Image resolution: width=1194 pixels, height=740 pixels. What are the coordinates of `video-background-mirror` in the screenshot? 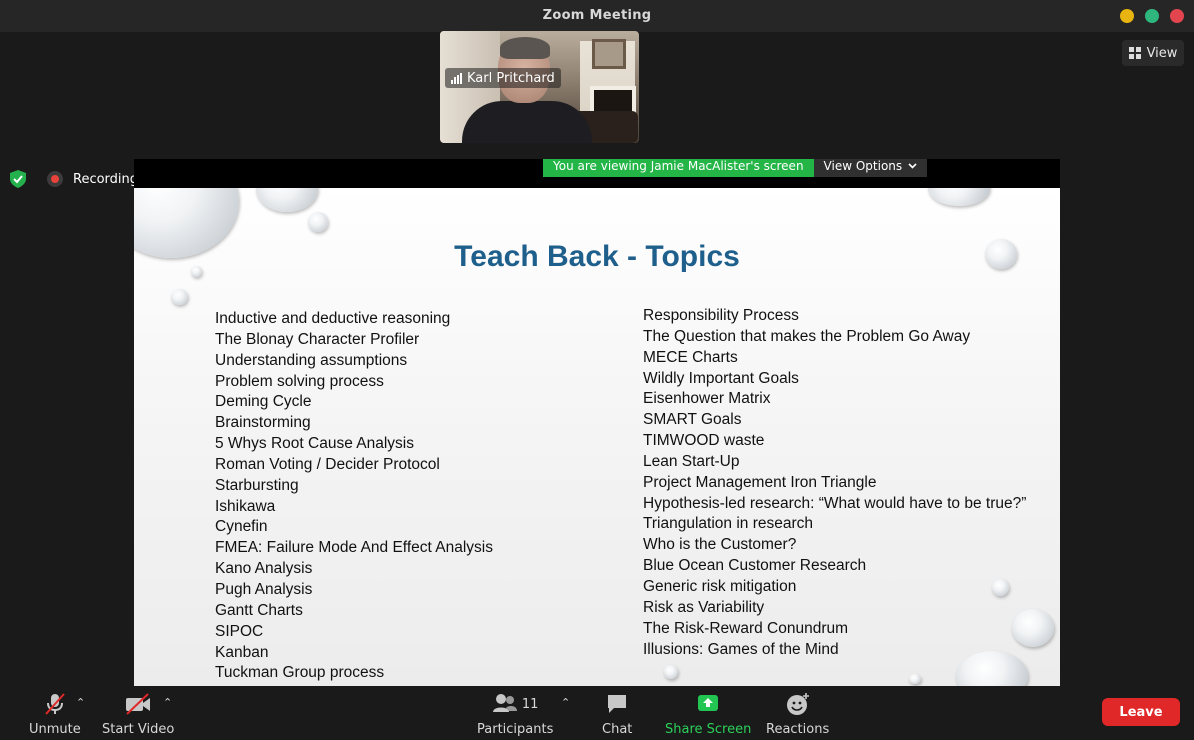 It's located at (609, 54).